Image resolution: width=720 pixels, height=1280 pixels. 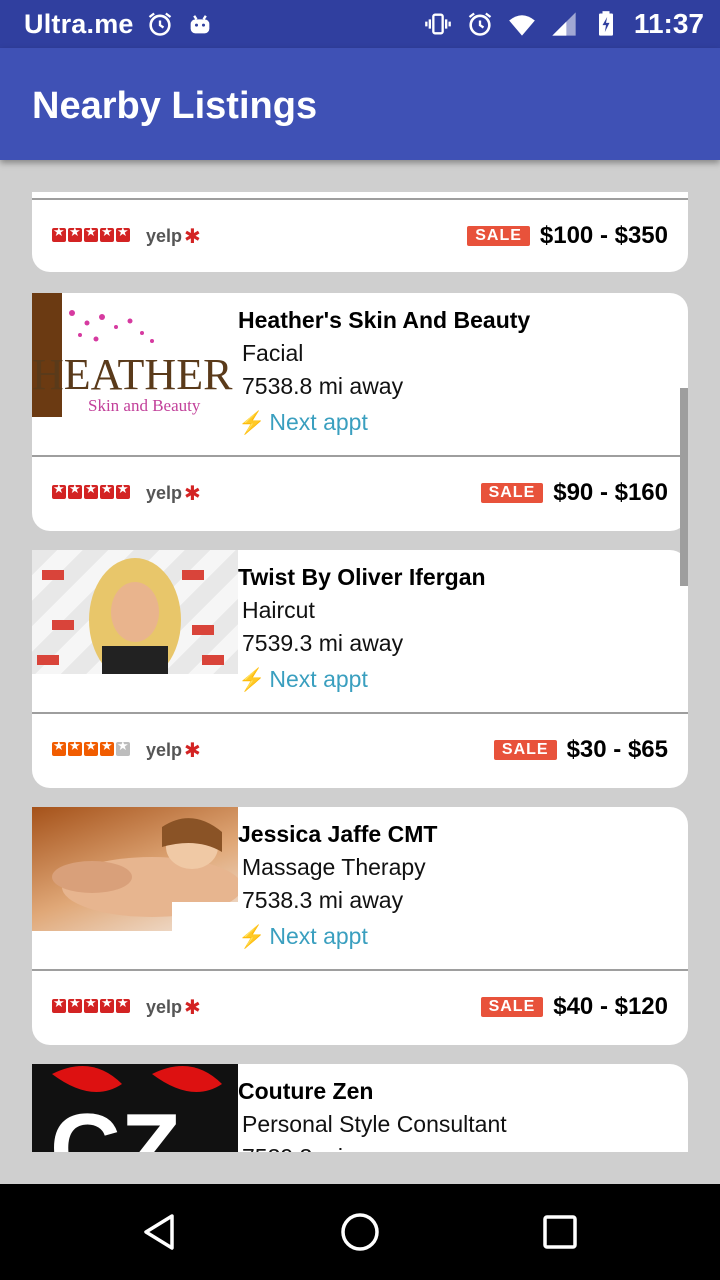 What do you see at coordinates (360, 494) in the screenshot?
I see `listing-footer: yelp✱ SALE $90 - $160` at bounding box center [360, 494].